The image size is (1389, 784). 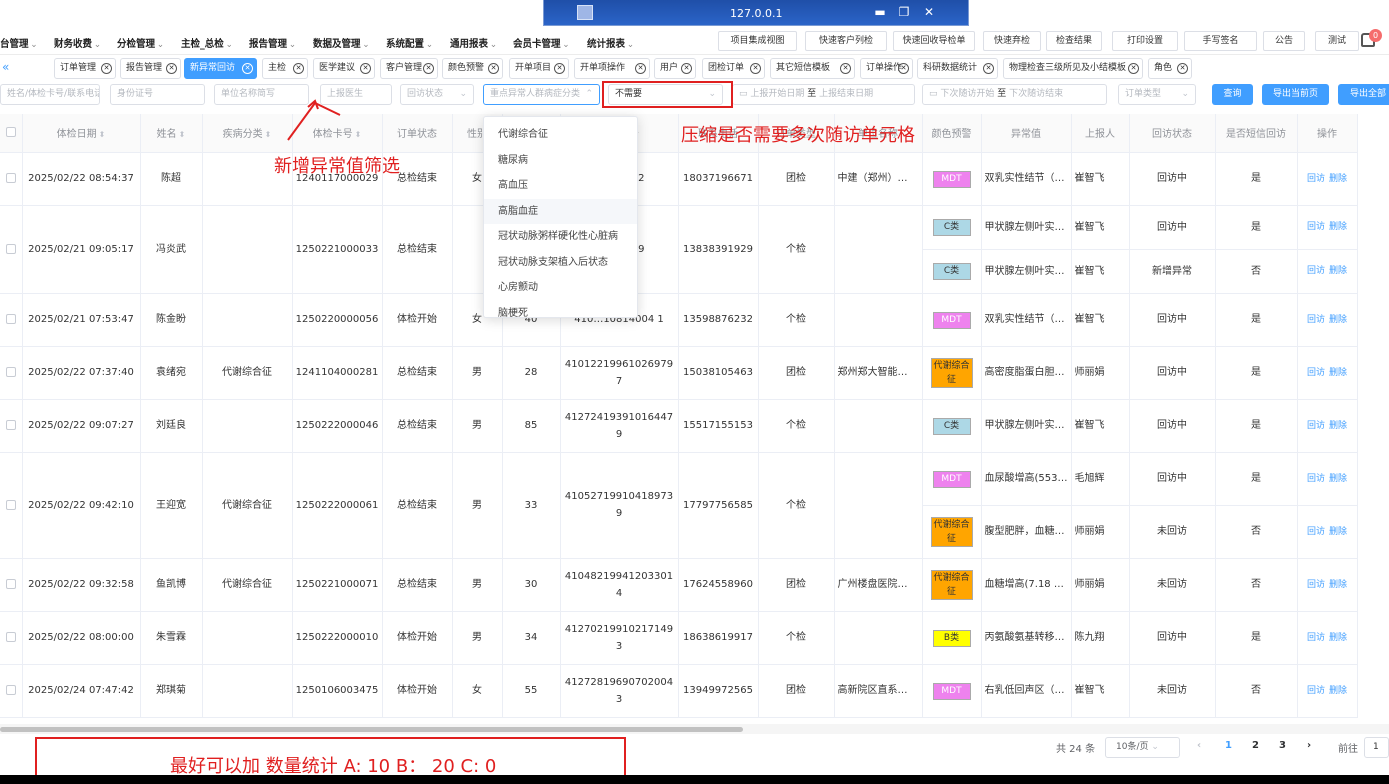 What do you see at coordinates (437, 94) in the screenshot?
I see `followup-status-select: 回访状态 ⌄` at bounding box center [437, 94].